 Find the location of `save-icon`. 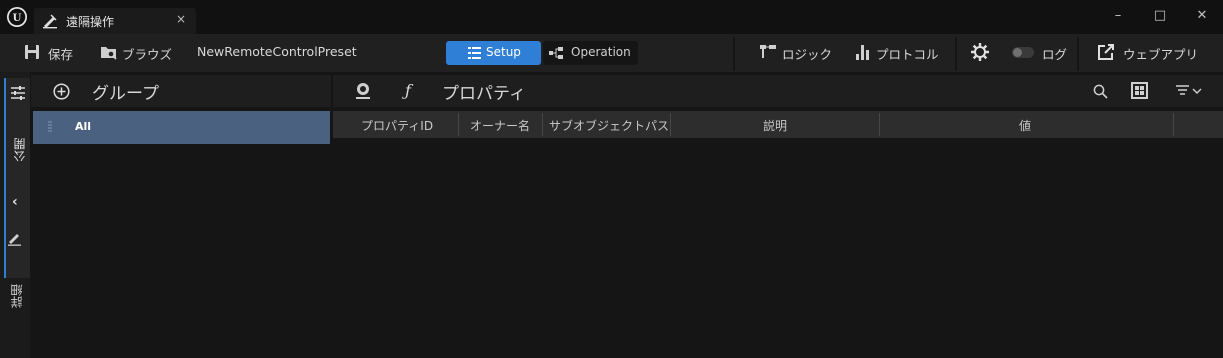

save-icon is located at coordinates (32, 52).